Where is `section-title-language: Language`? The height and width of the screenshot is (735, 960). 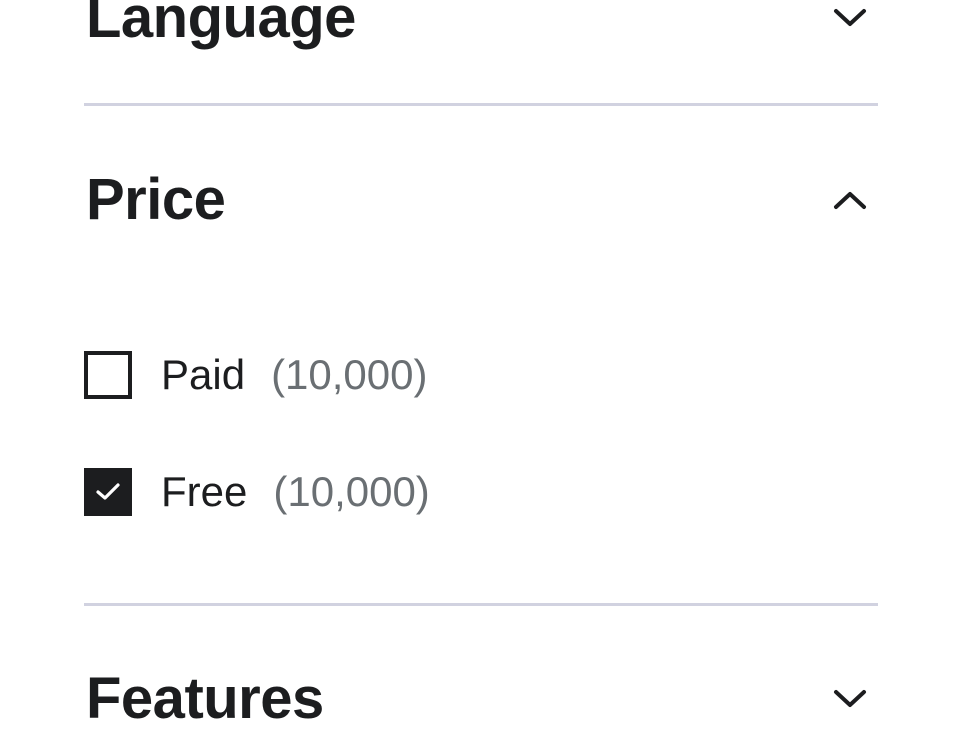 section-title-language: Language is located at coordinates (221, 25).